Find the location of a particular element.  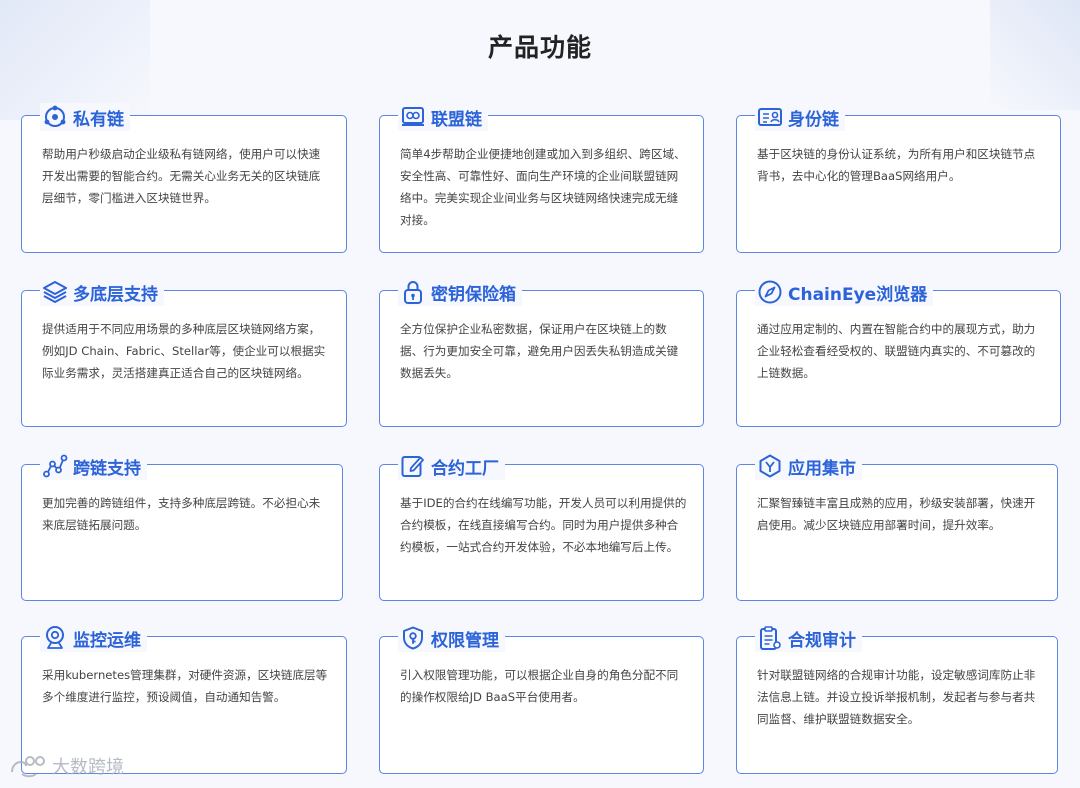

feature-card-header: 权限管理 is located at coordinates (451, 638).